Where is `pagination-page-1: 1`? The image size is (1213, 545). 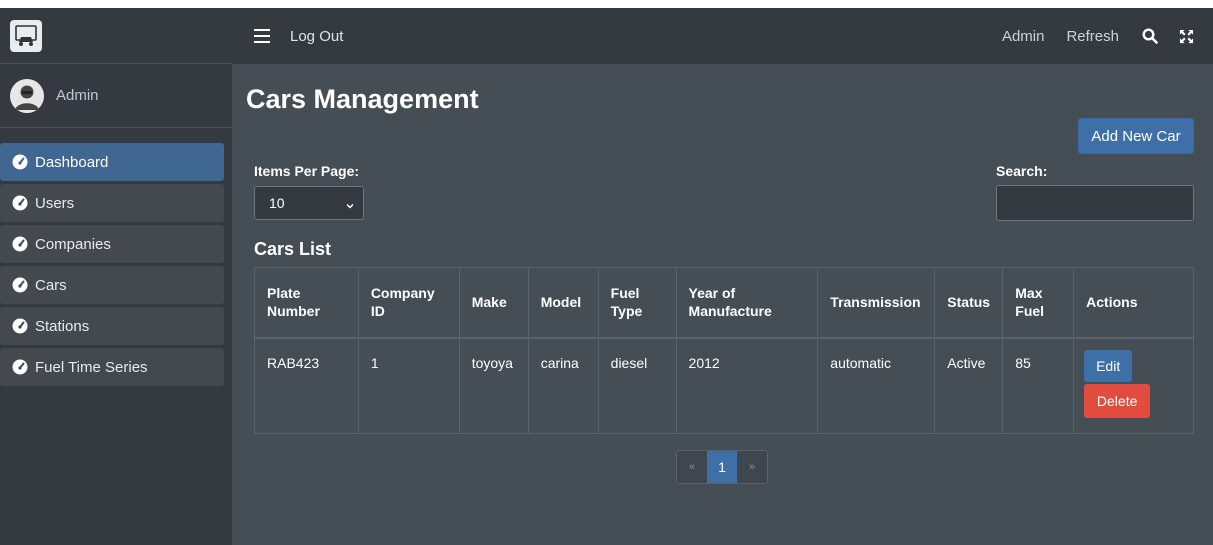 pagination-page-1: 1 is located at coordinates (722, 467).